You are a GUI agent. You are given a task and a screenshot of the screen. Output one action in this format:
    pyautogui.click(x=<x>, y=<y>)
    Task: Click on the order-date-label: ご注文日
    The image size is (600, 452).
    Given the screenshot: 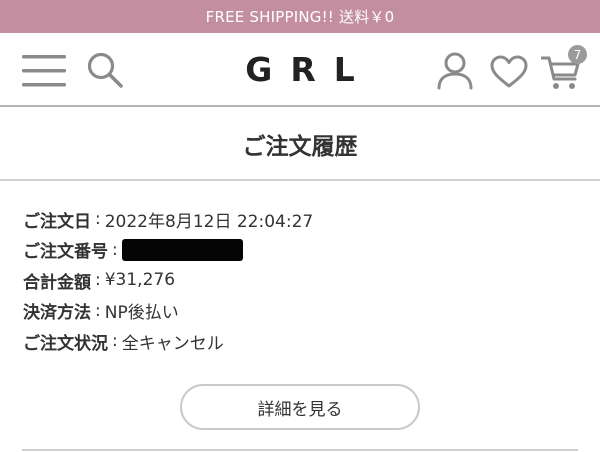 What is the action you would take?
    pyautogui.click(x=57, y=221)
    